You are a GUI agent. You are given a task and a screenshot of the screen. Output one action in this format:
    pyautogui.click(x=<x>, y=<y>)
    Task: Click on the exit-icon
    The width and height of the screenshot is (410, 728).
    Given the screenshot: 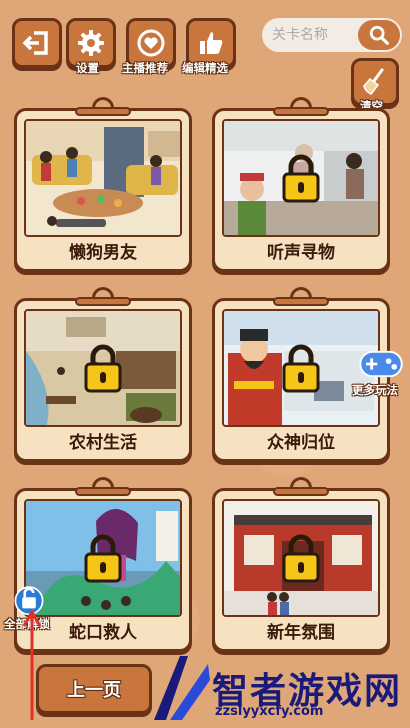 What is the action you would take?
    pyautogui.click(x=35, y=43)
    